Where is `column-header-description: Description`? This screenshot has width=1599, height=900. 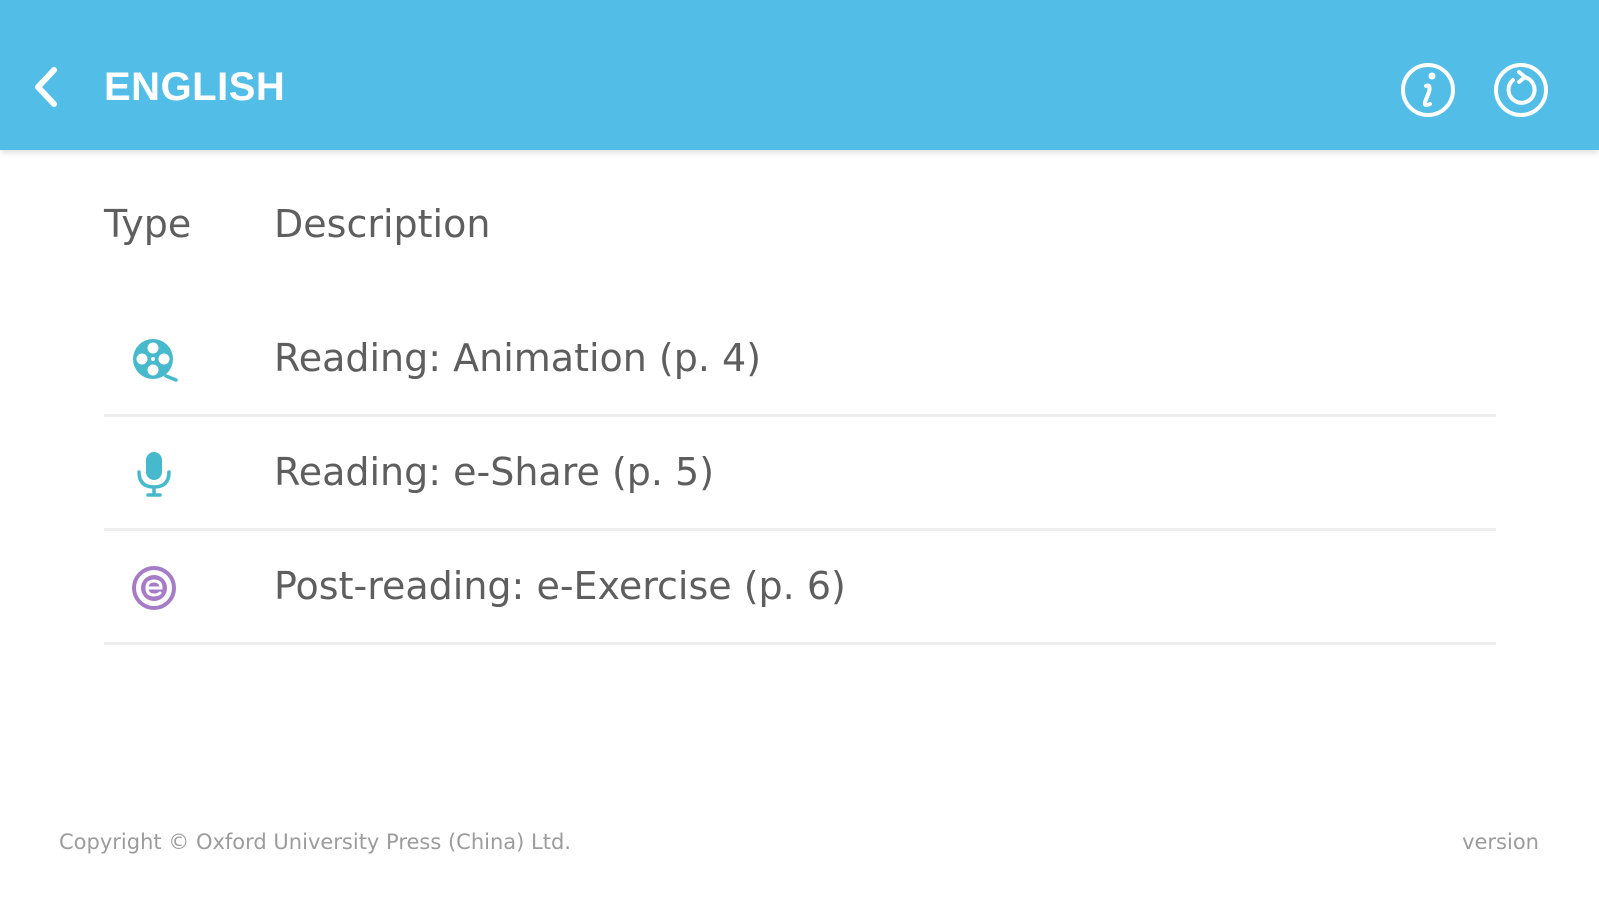
column-header-description: Description is located at coordinates (382, 224).